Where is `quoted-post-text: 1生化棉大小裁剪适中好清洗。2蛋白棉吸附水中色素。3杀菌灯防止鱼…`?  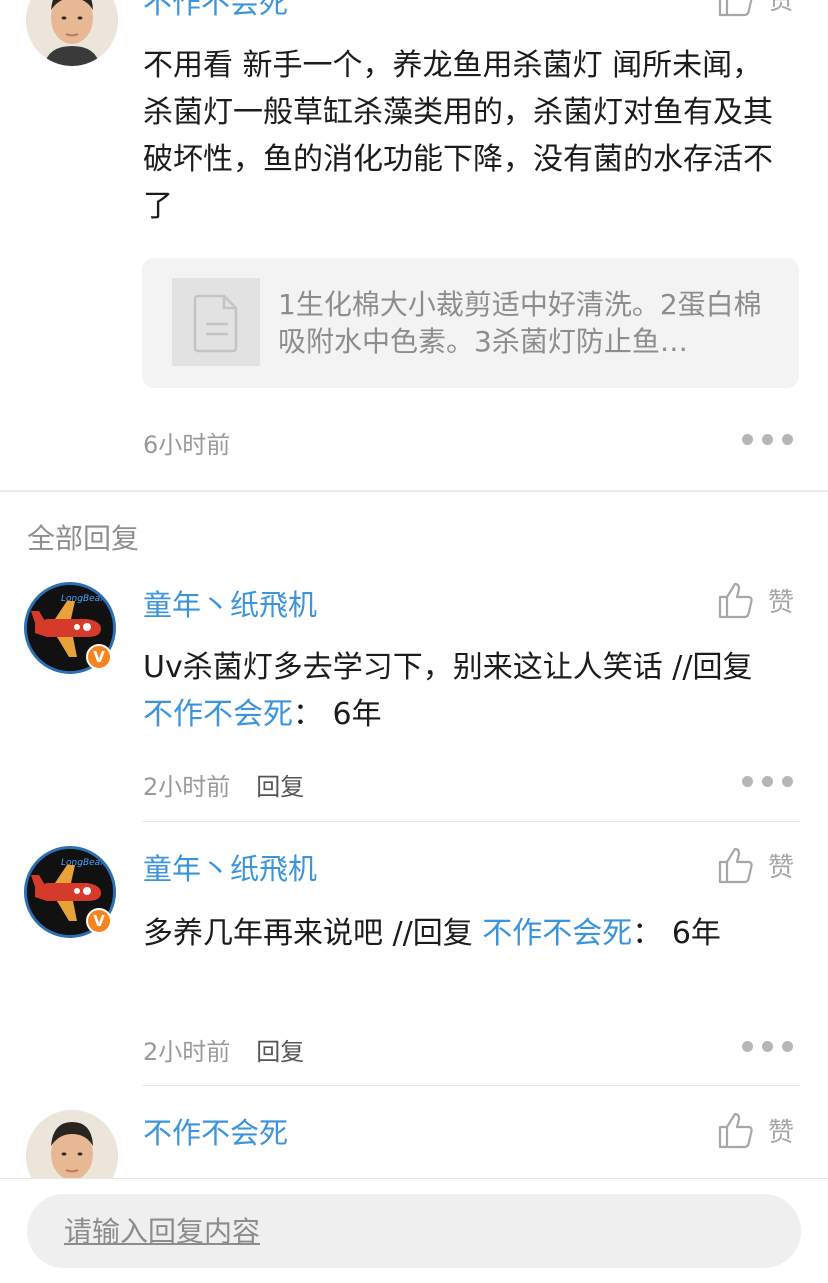
quoted-post-text: 1生化棉大小裁剪适中好清洗。2蛋白棉吸附水中色素。3杀菌灯防止鱼… is located at coordinates (520, 323).